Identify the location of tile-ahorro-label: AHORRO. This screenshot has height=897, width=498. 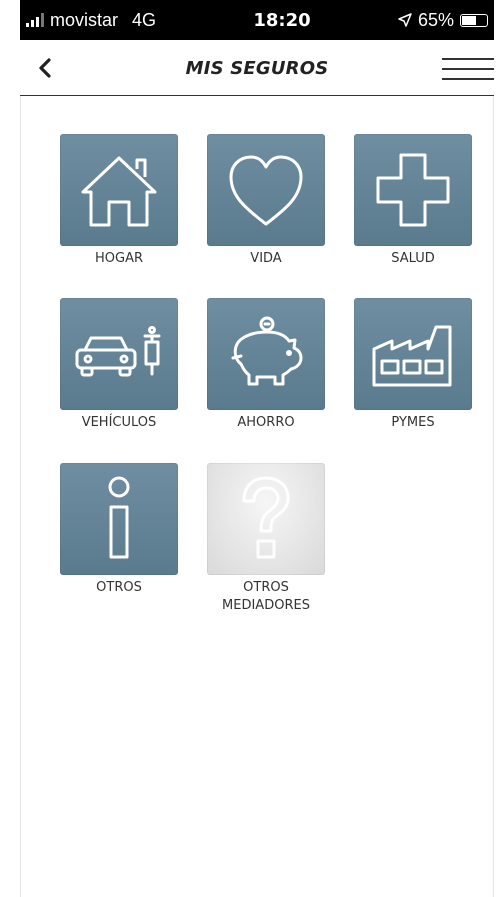
(266, 422).